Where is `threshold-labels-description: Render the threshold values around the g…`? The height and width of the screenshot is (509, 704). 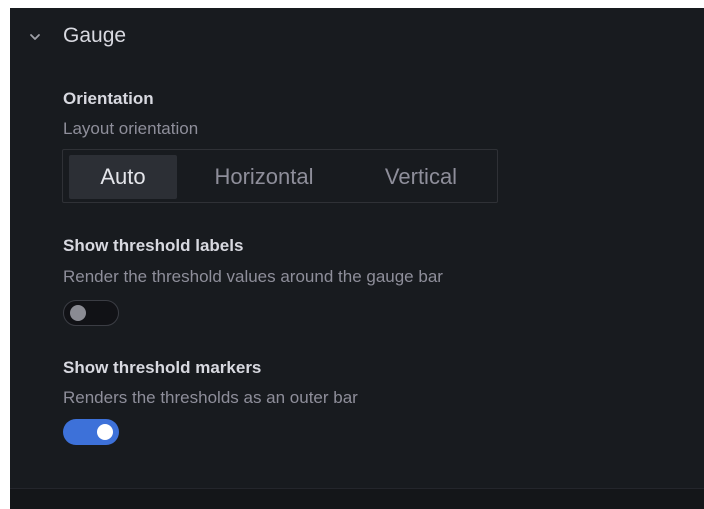 threshold-labels-description: Render the threshold values around the g… is located at coordinates (253, 276).